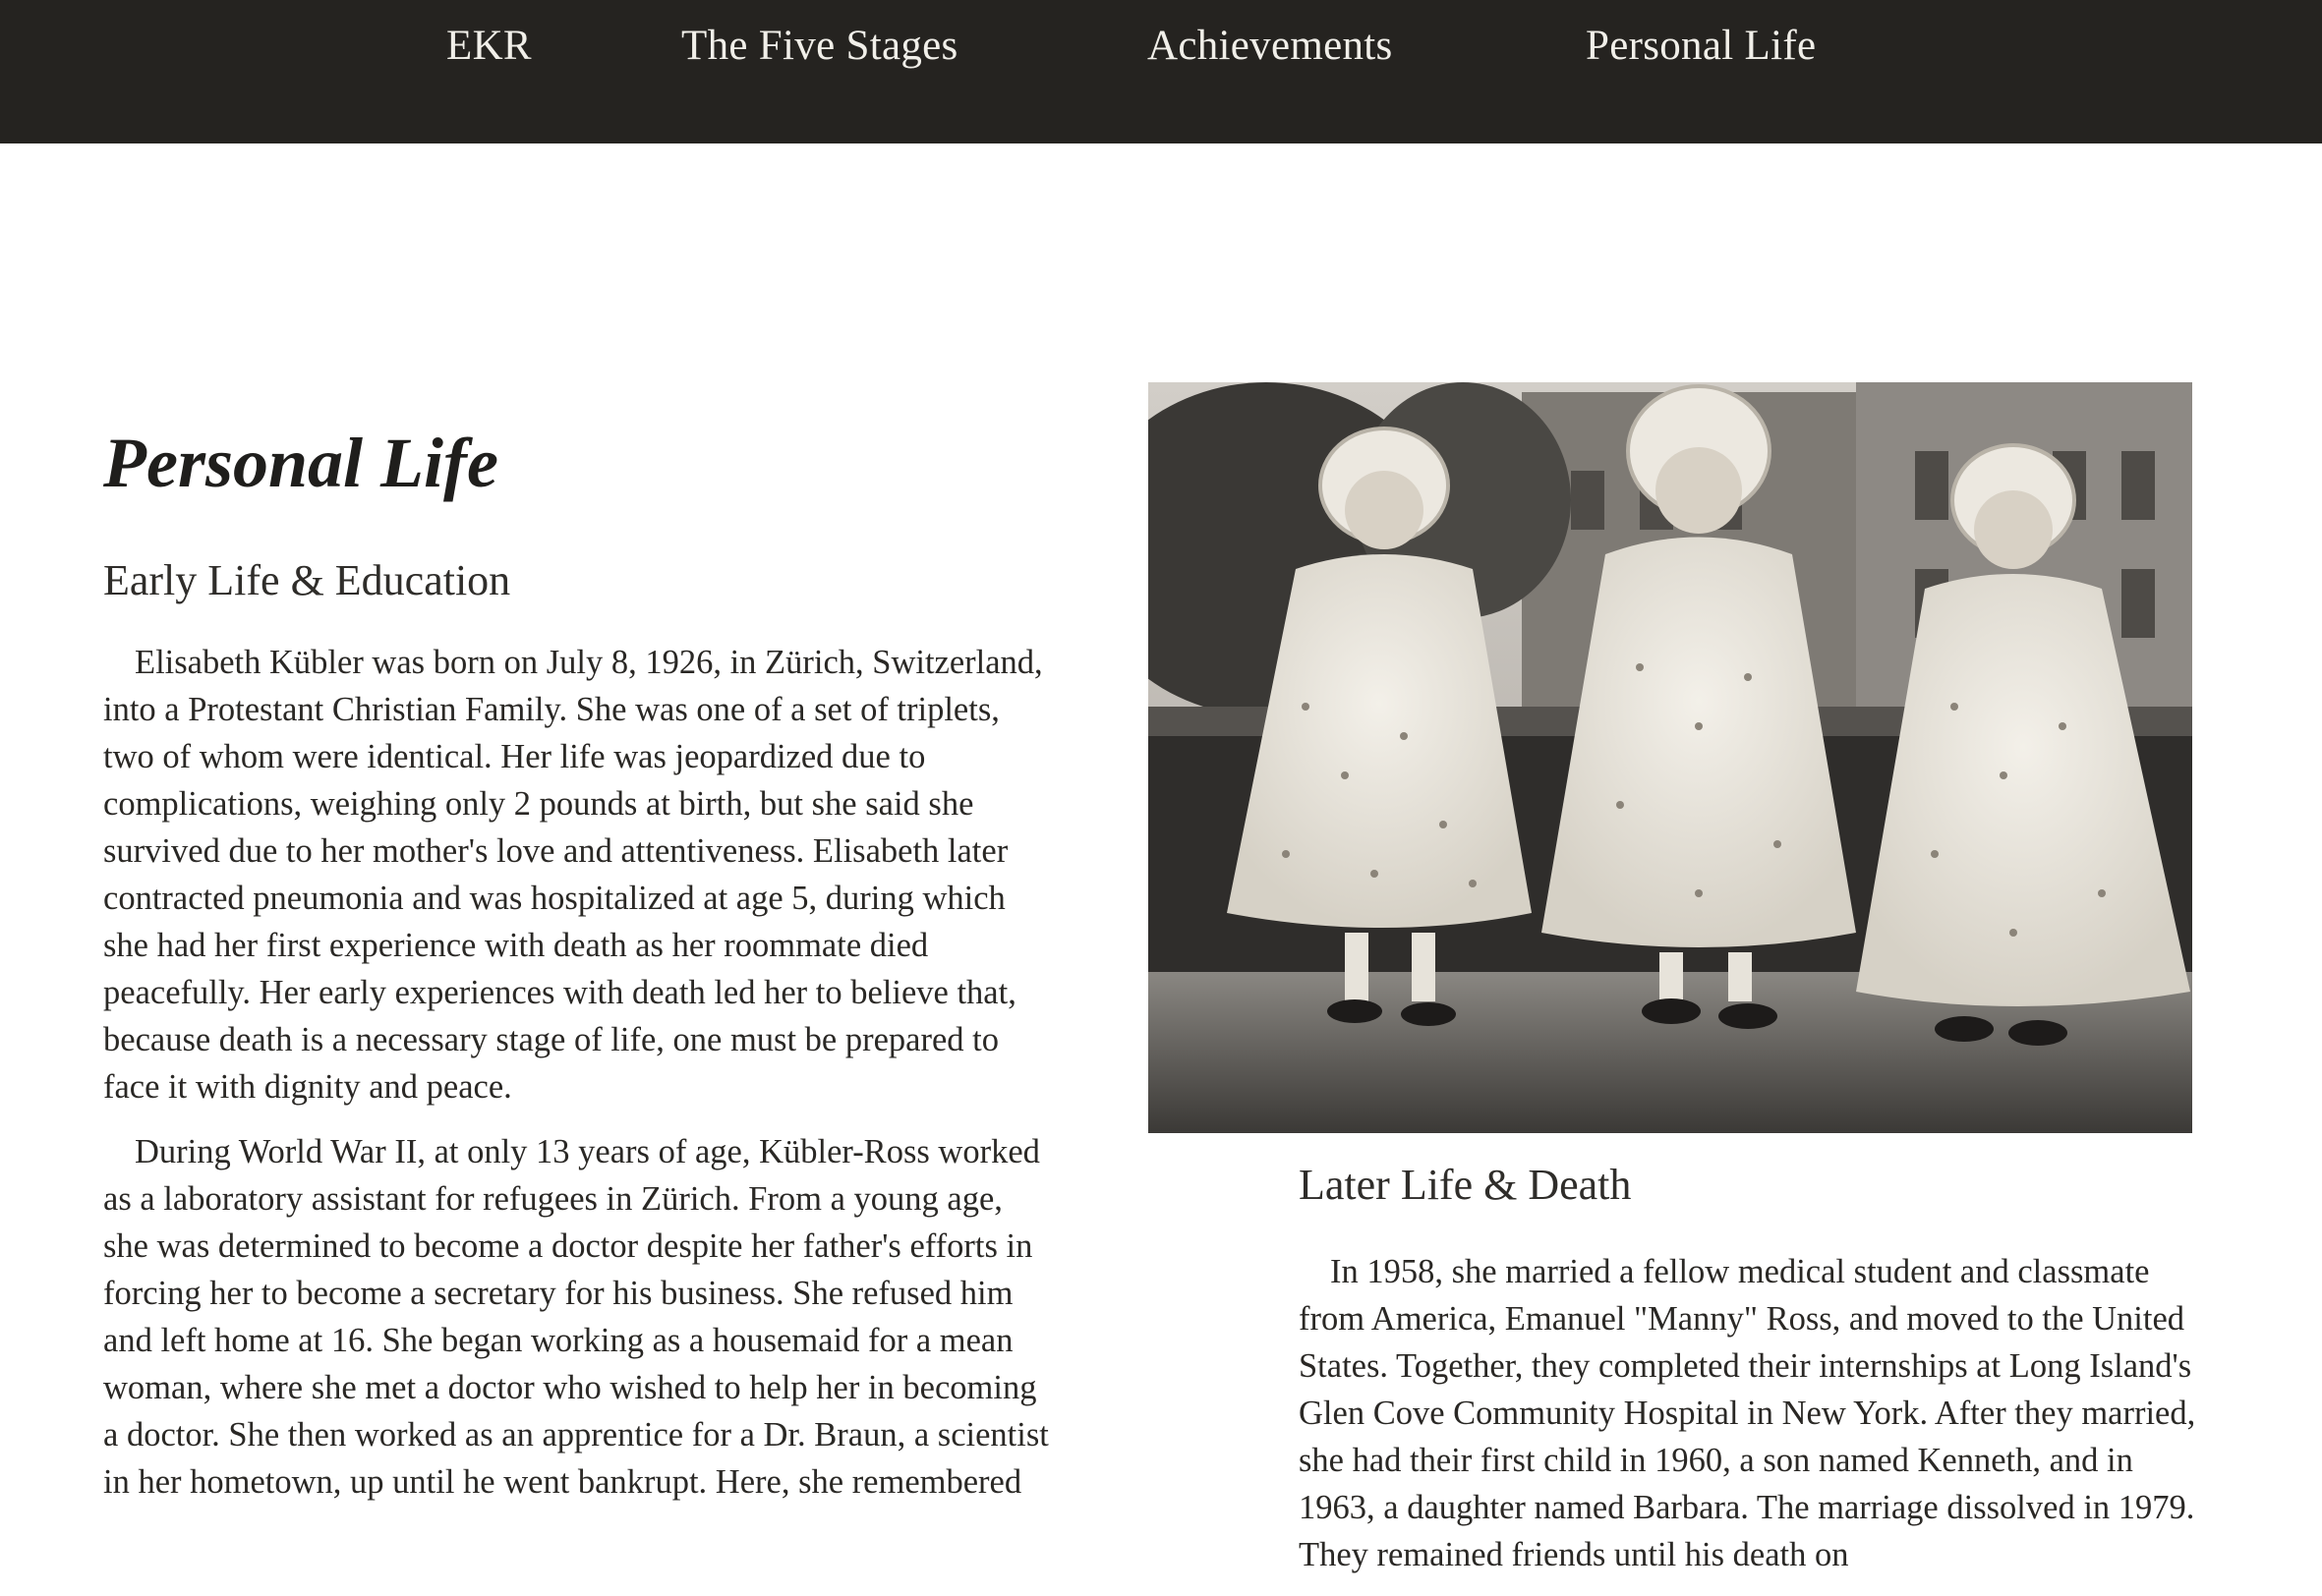 The width and height of the screenshot is (2322, 1596). What do you see at coordinates (1465, 1185) in the screenshot?
I see `section-heading-later-life: Later Life & Death` at bounding box center [1465, 1185].